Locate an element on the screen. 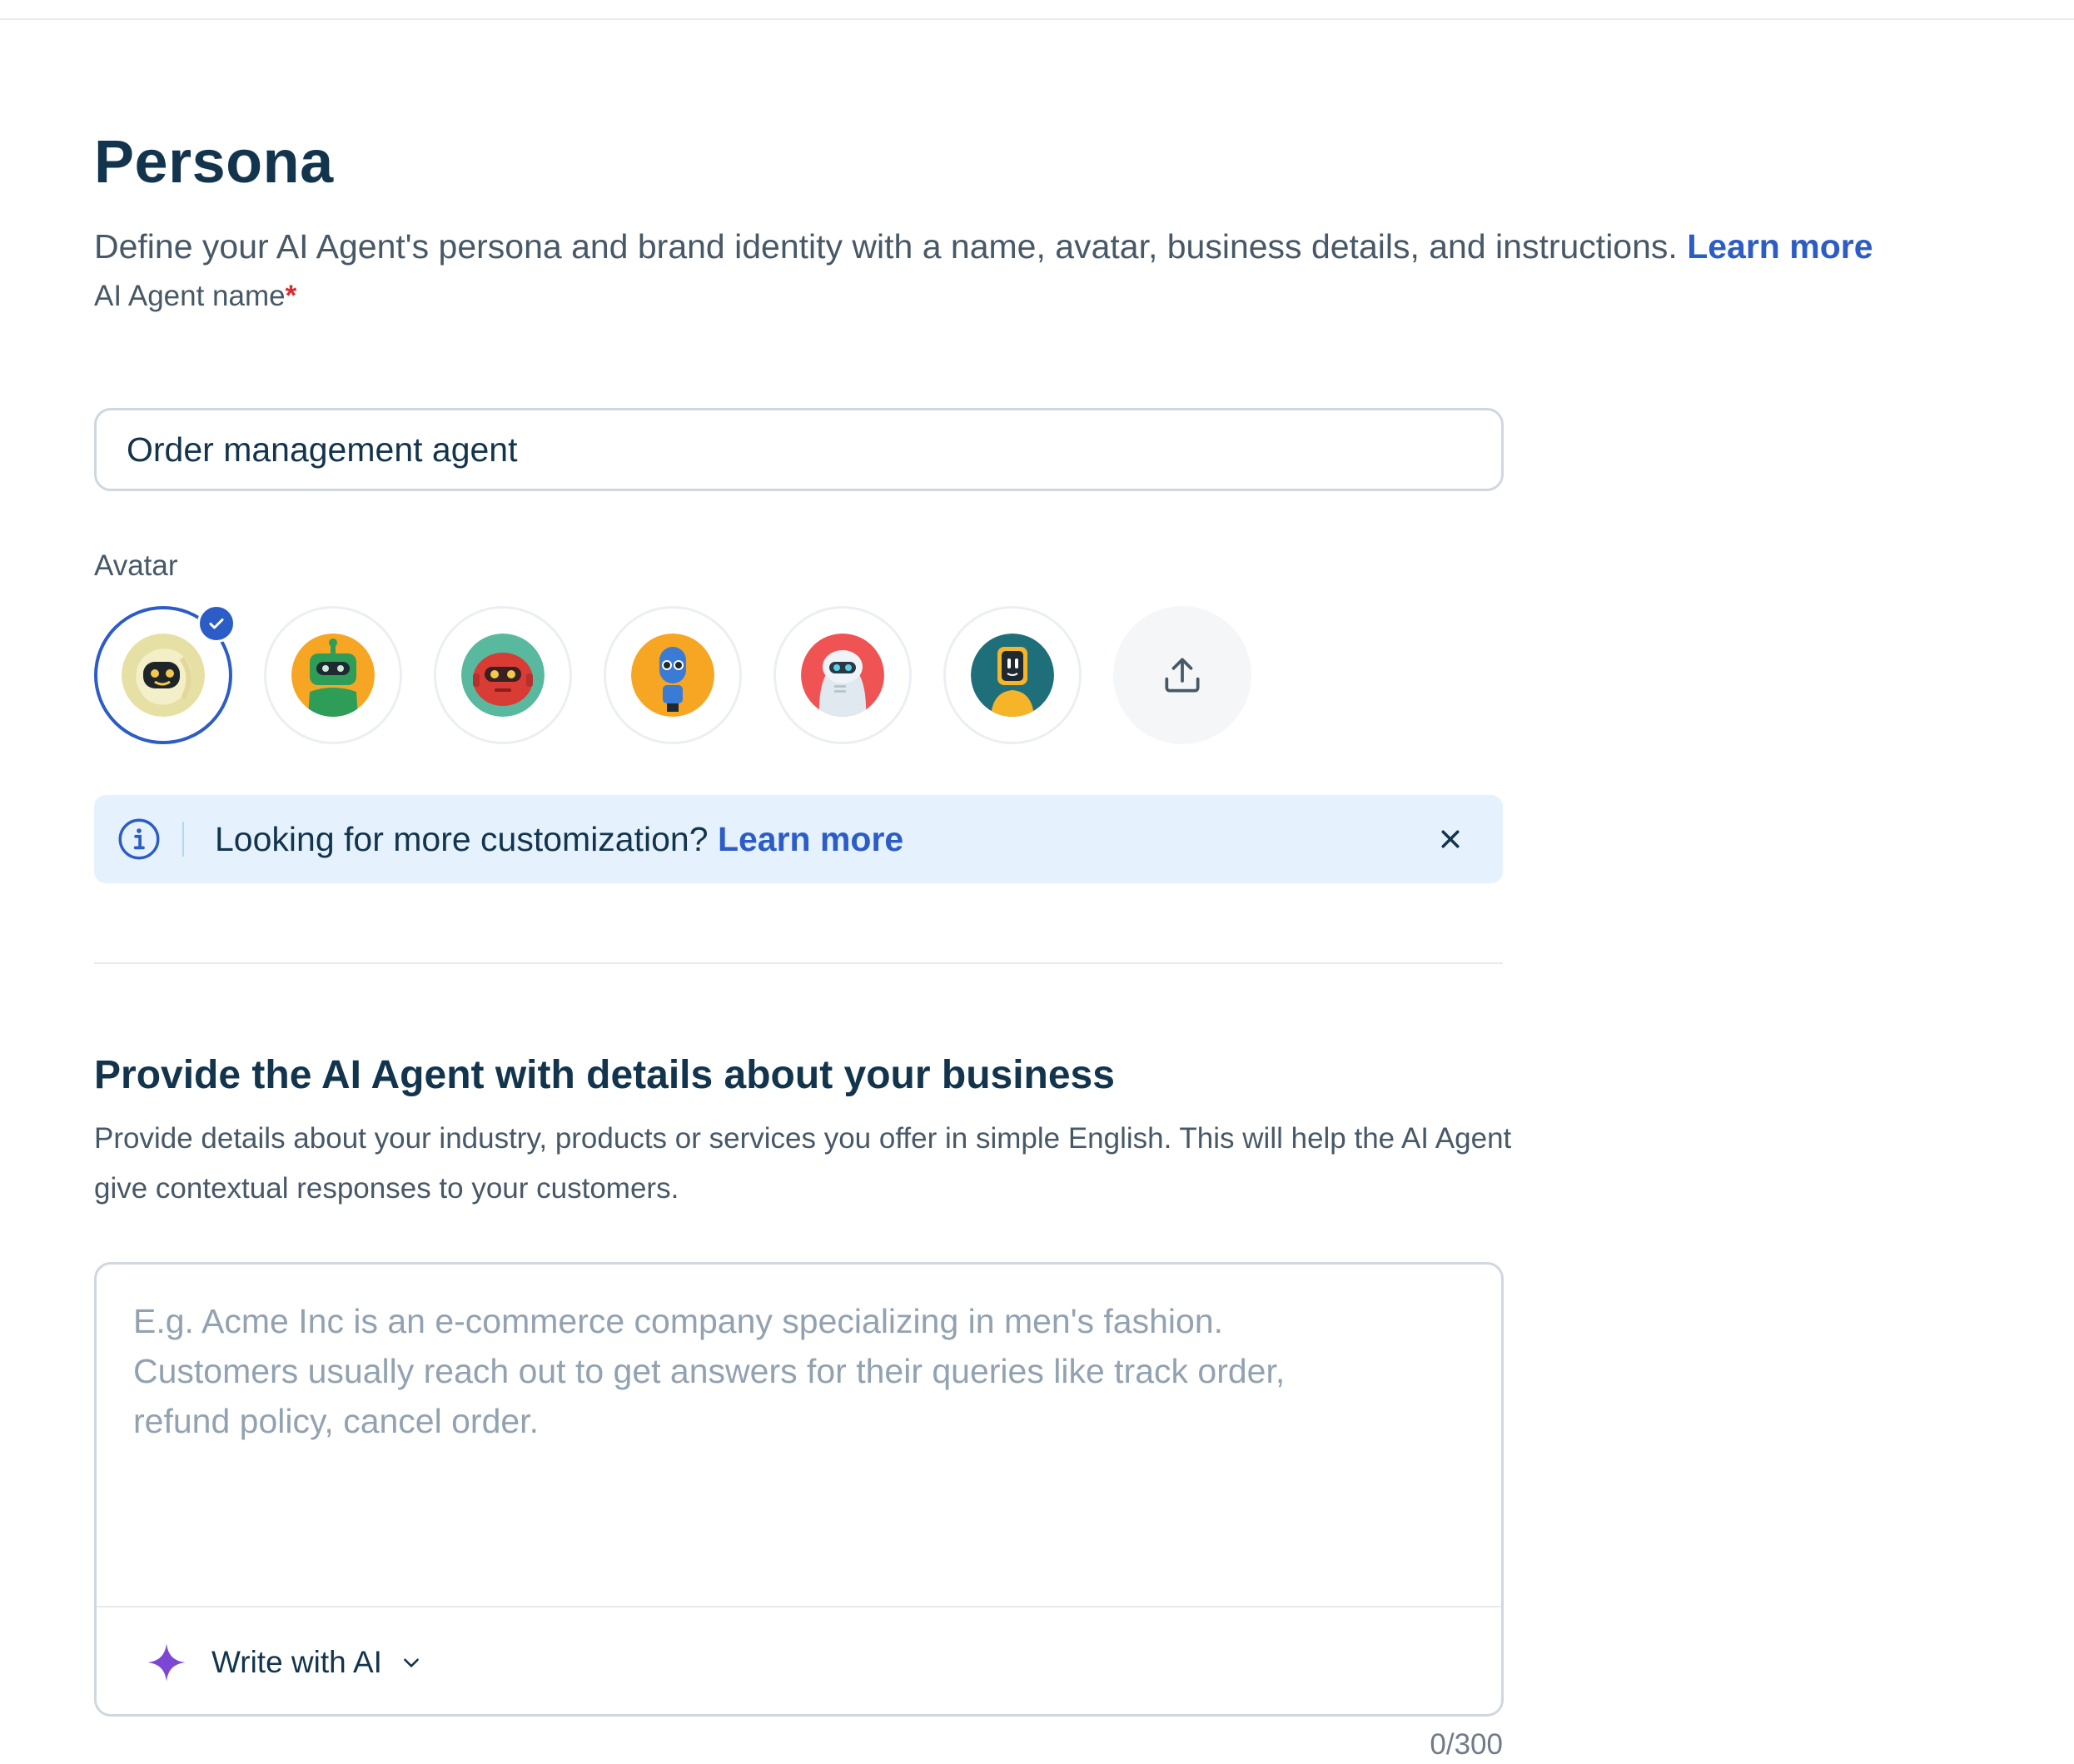 Image resolution: width=2074 pixels, height=1764 pixels. learn-more-link: Learn more is located at coordinates (1780, 247).